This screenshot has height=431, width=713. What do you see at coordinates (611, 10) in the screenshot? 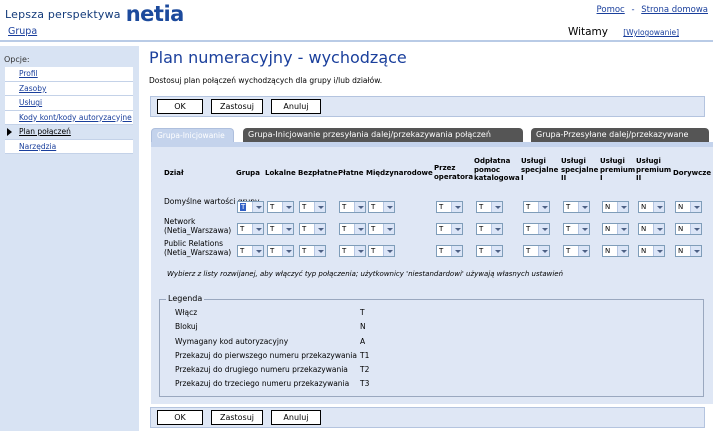
I see `help-link: Pomoc` at bounding box center [611, 10].